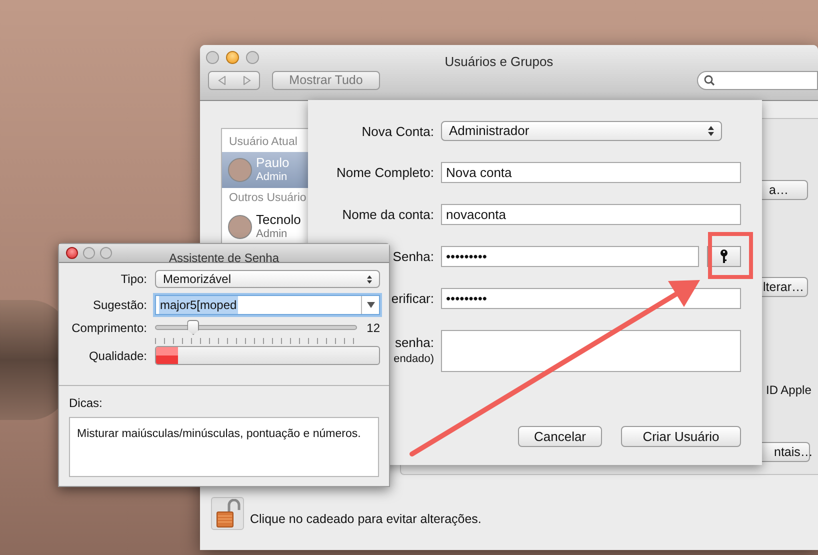 This screenshot has width=818, height=555. What do you see at coordinates (757, 80) in the screenshot?
I see `search-field` at bounding box center [757, 80].